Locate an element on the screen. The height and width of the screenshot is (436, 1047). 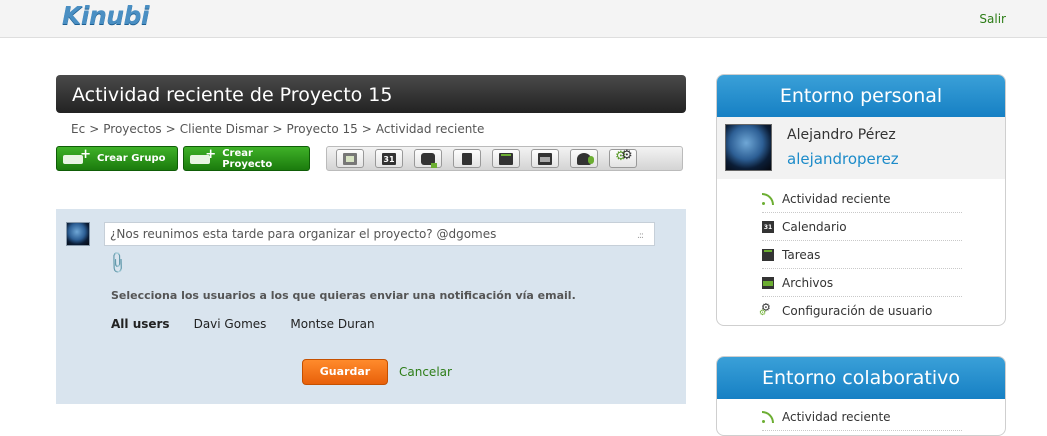
breadcrumb-item: Ec is located at coordinates (78, 129).